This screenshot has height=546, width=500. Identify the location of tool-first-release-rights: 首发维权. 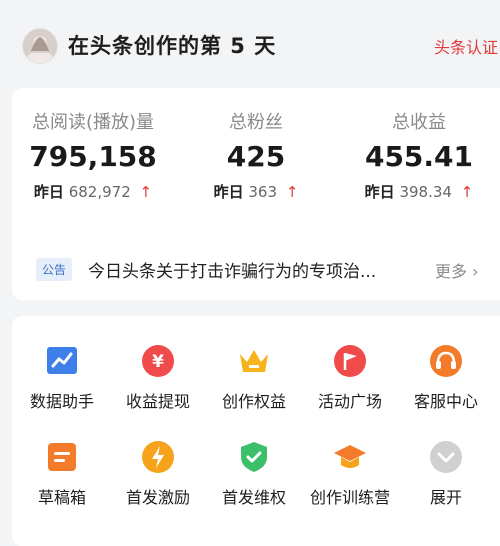
(254, 474).